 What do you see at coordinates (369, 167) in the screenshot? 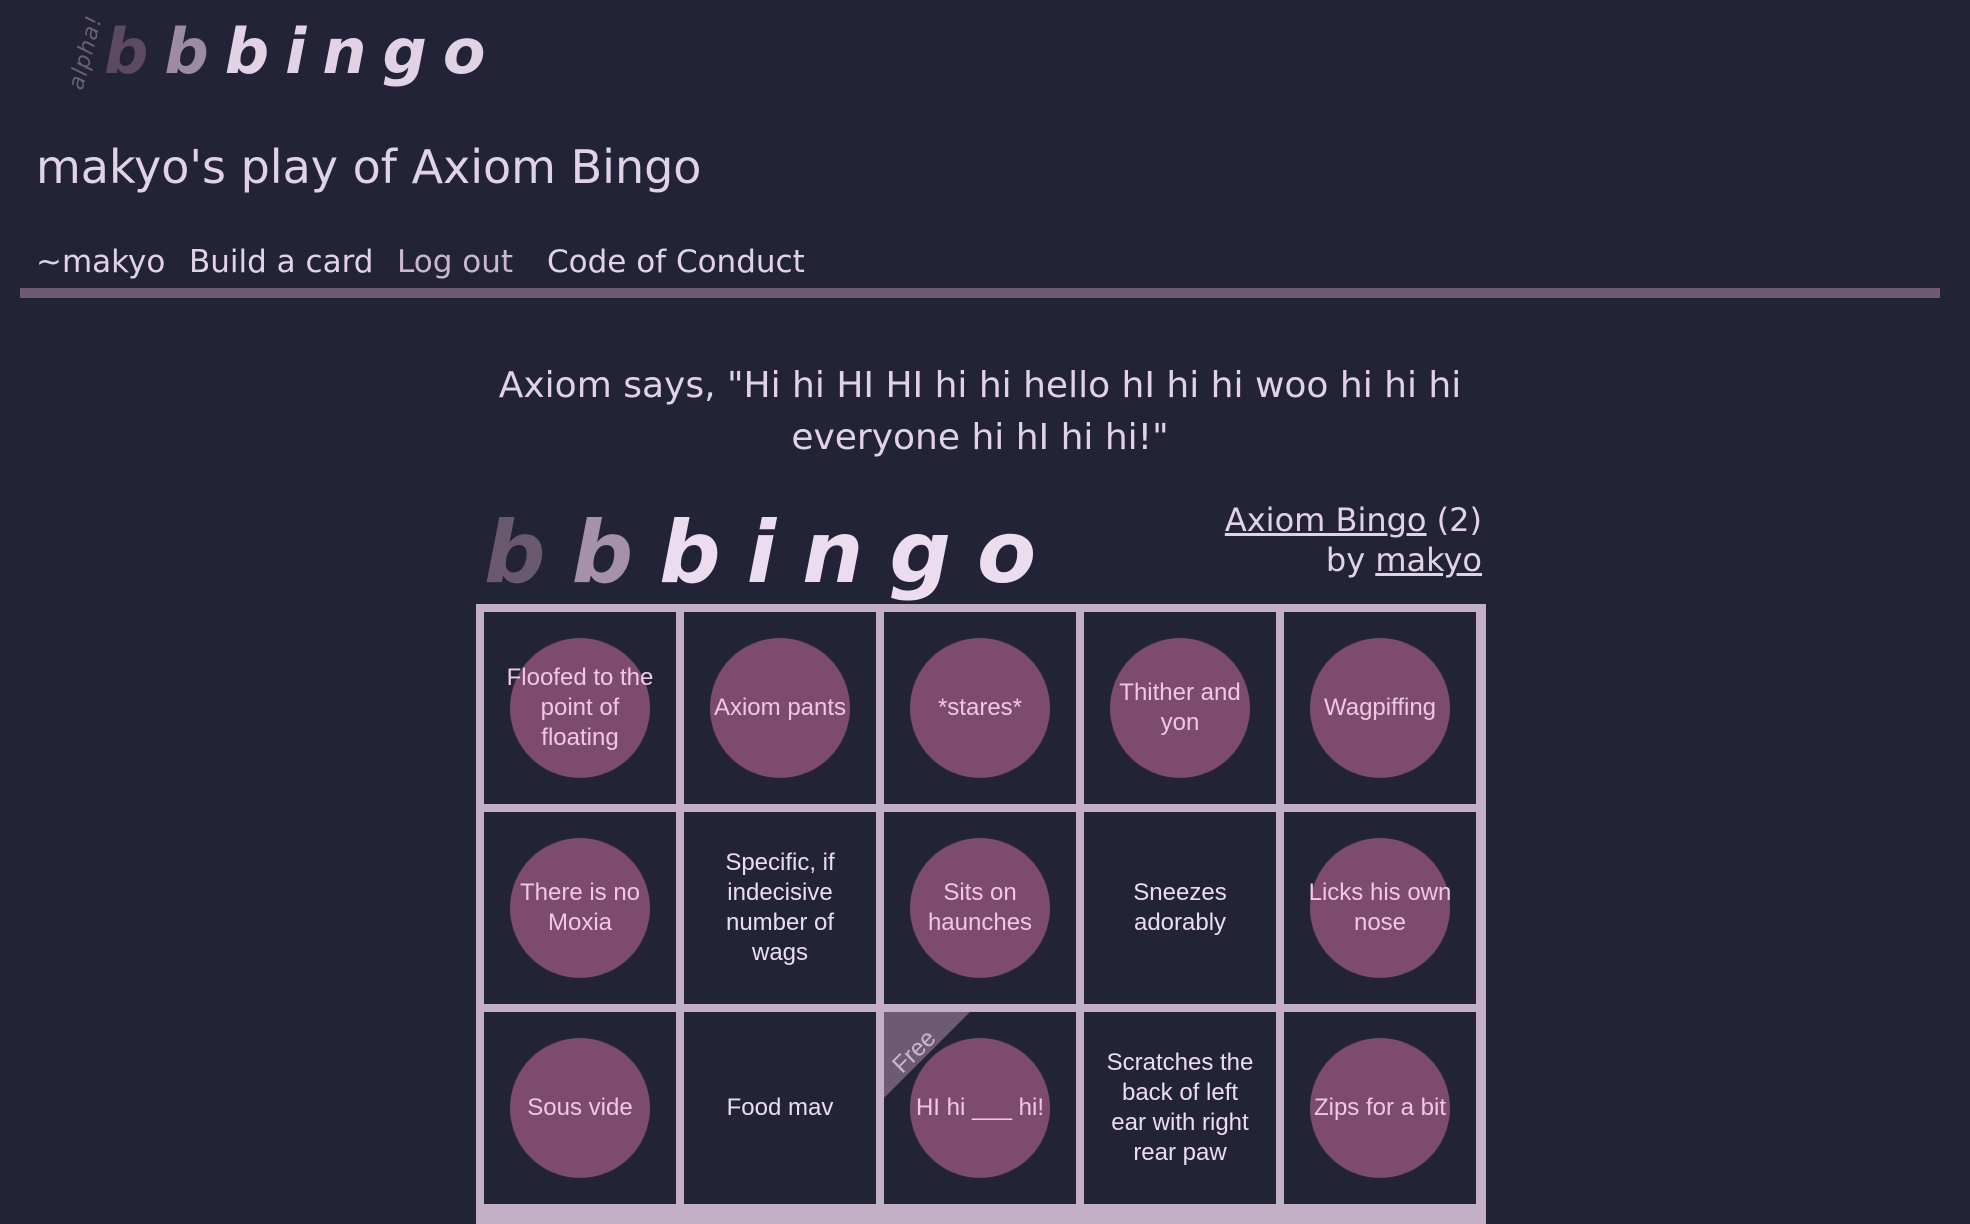
I see `page-title: makyo's play of Axiom Bingo` at bounding box center [369, 167].